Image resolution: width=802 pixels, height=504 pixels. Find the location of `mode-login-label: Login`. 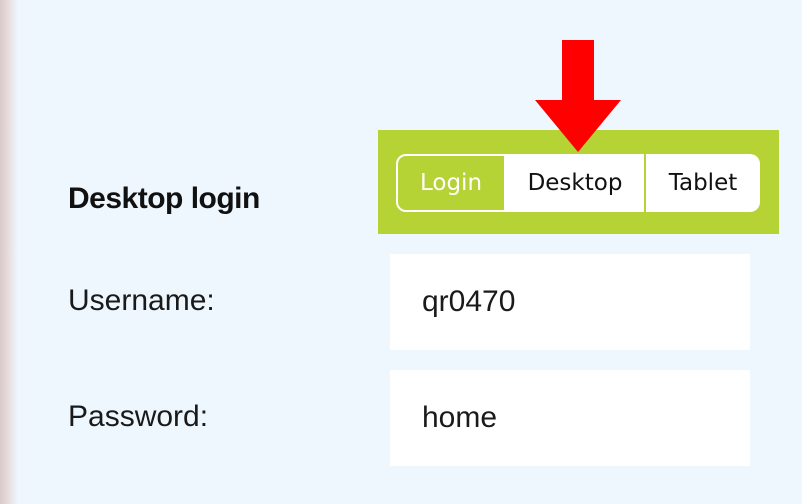

mode-login-label: Login is located at coordinates (451, 183).